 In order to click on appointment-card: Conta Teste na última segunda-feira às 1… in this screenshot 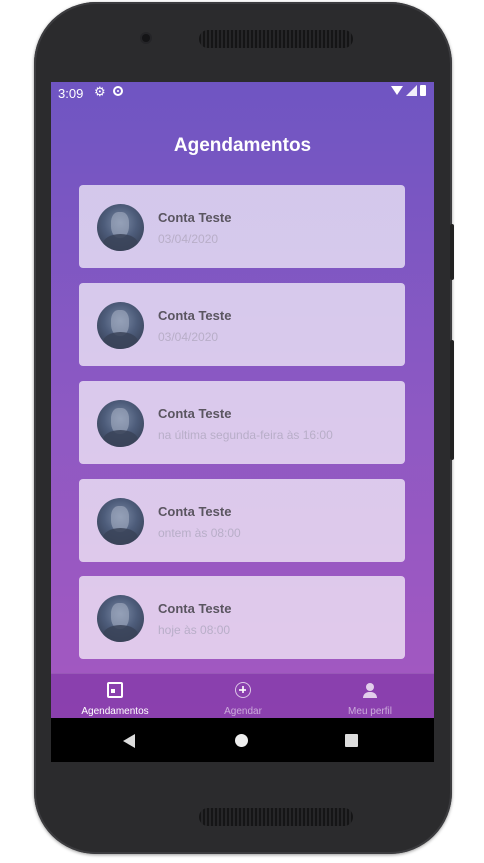, I will do `click(242, 422)`.